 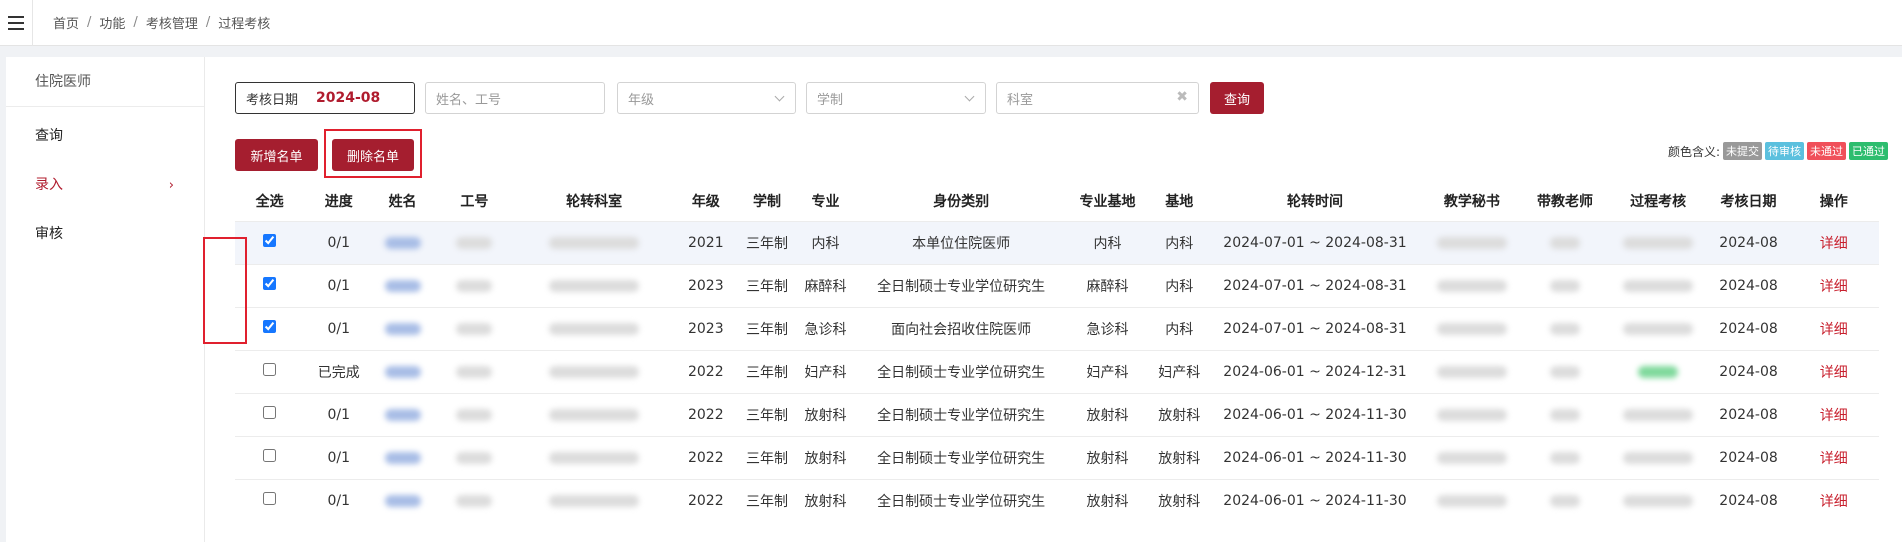 What do you see at coordinates (172, 22) in the screenshot?
I see `breadcrumb-assessment-mgmt: 考核管理` at bounding box center [172, 22].